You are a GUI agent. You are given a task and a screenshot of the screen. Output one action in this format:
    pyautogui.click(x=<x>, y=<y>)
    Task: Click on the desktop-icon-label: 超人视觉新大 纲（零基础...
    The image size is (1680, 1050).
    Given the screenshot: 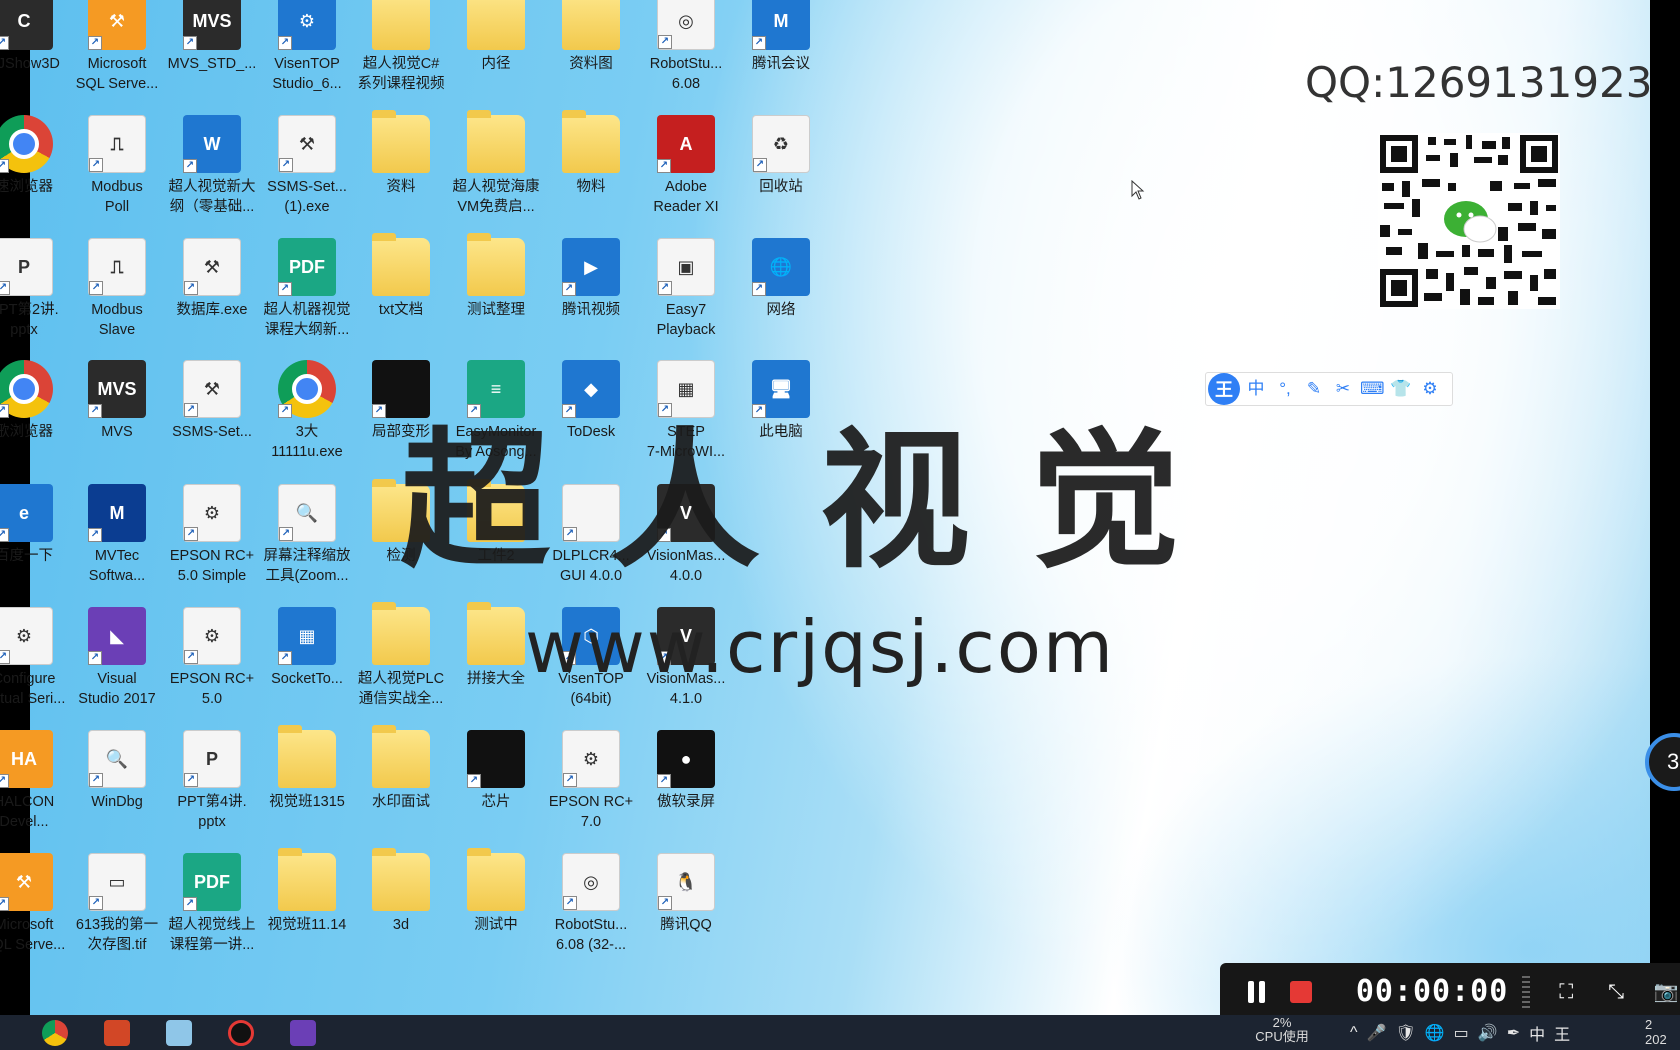 What is the action you would take?
    pyautogui.click(x=212, y=197)
    